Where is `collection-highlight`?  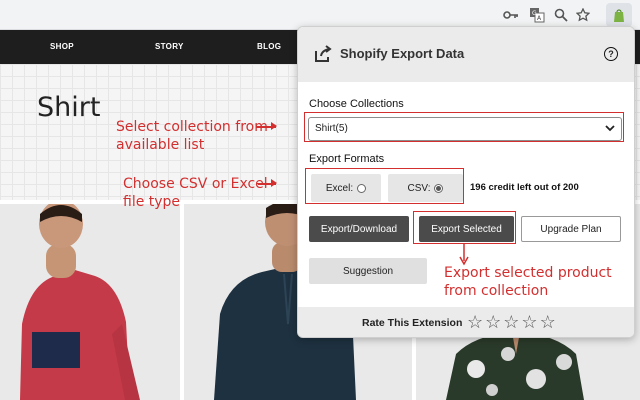
collection-highlight is located at coordinates (464, 127).